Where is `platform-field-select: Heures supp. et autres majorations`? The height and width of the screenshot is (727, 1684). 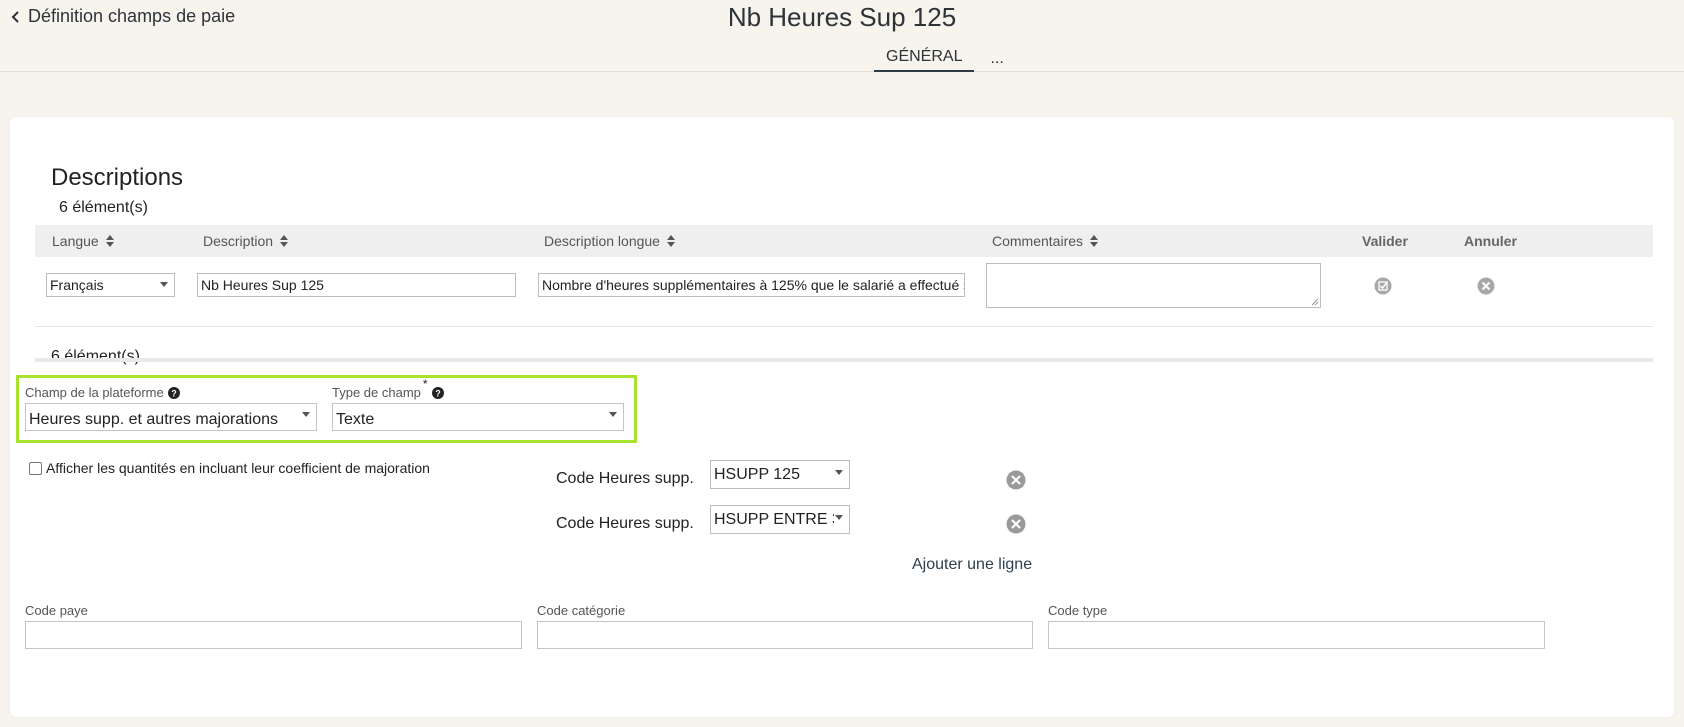 platform-field-select: Heures supp. et autres majorations is located at coordinates (171, 417).